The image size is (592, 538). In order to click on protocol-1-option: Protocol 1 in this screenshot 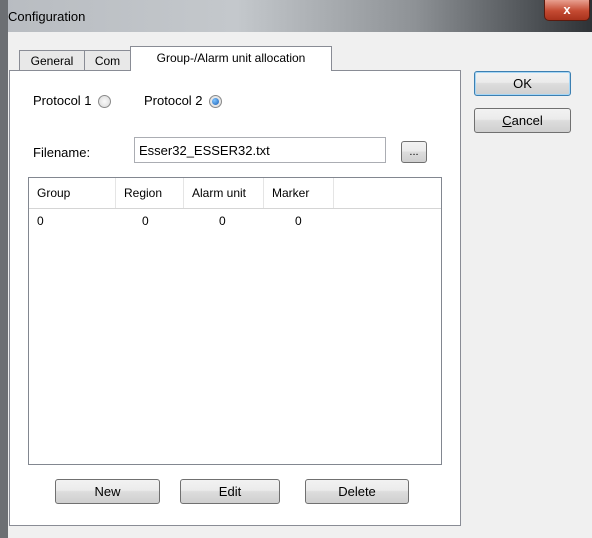, I will do `click(72, 101)`.